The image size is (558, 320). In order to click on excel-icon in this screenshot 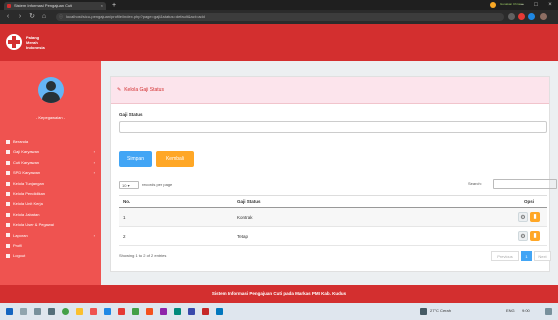, I will do `click(135, 311)`.